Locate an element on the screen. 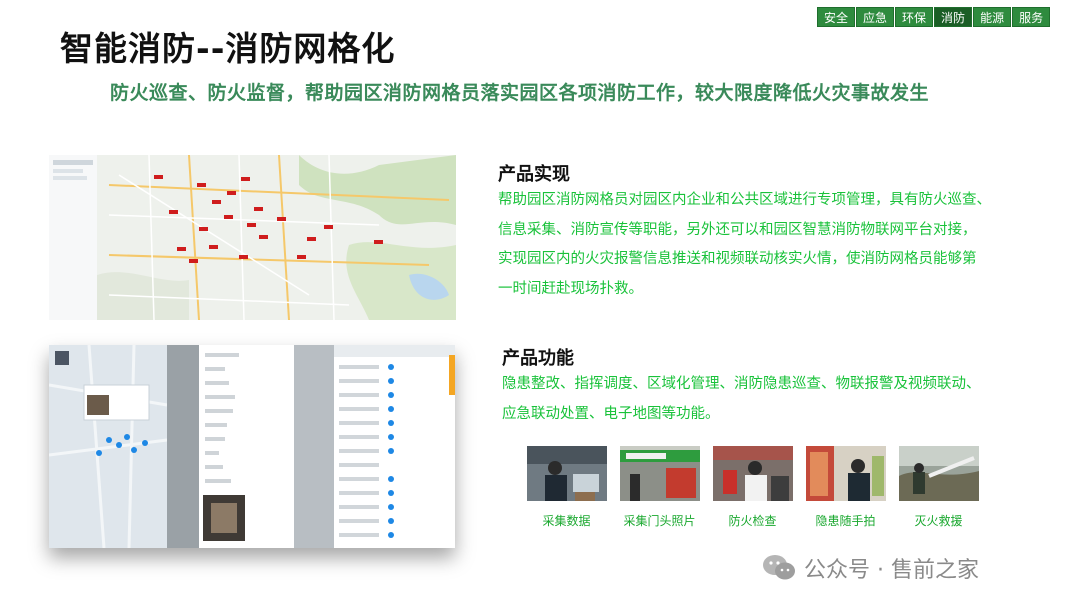 This screenshot has height=608, width=1080. storefront-photo-icon is located at coordinates (659, 473).